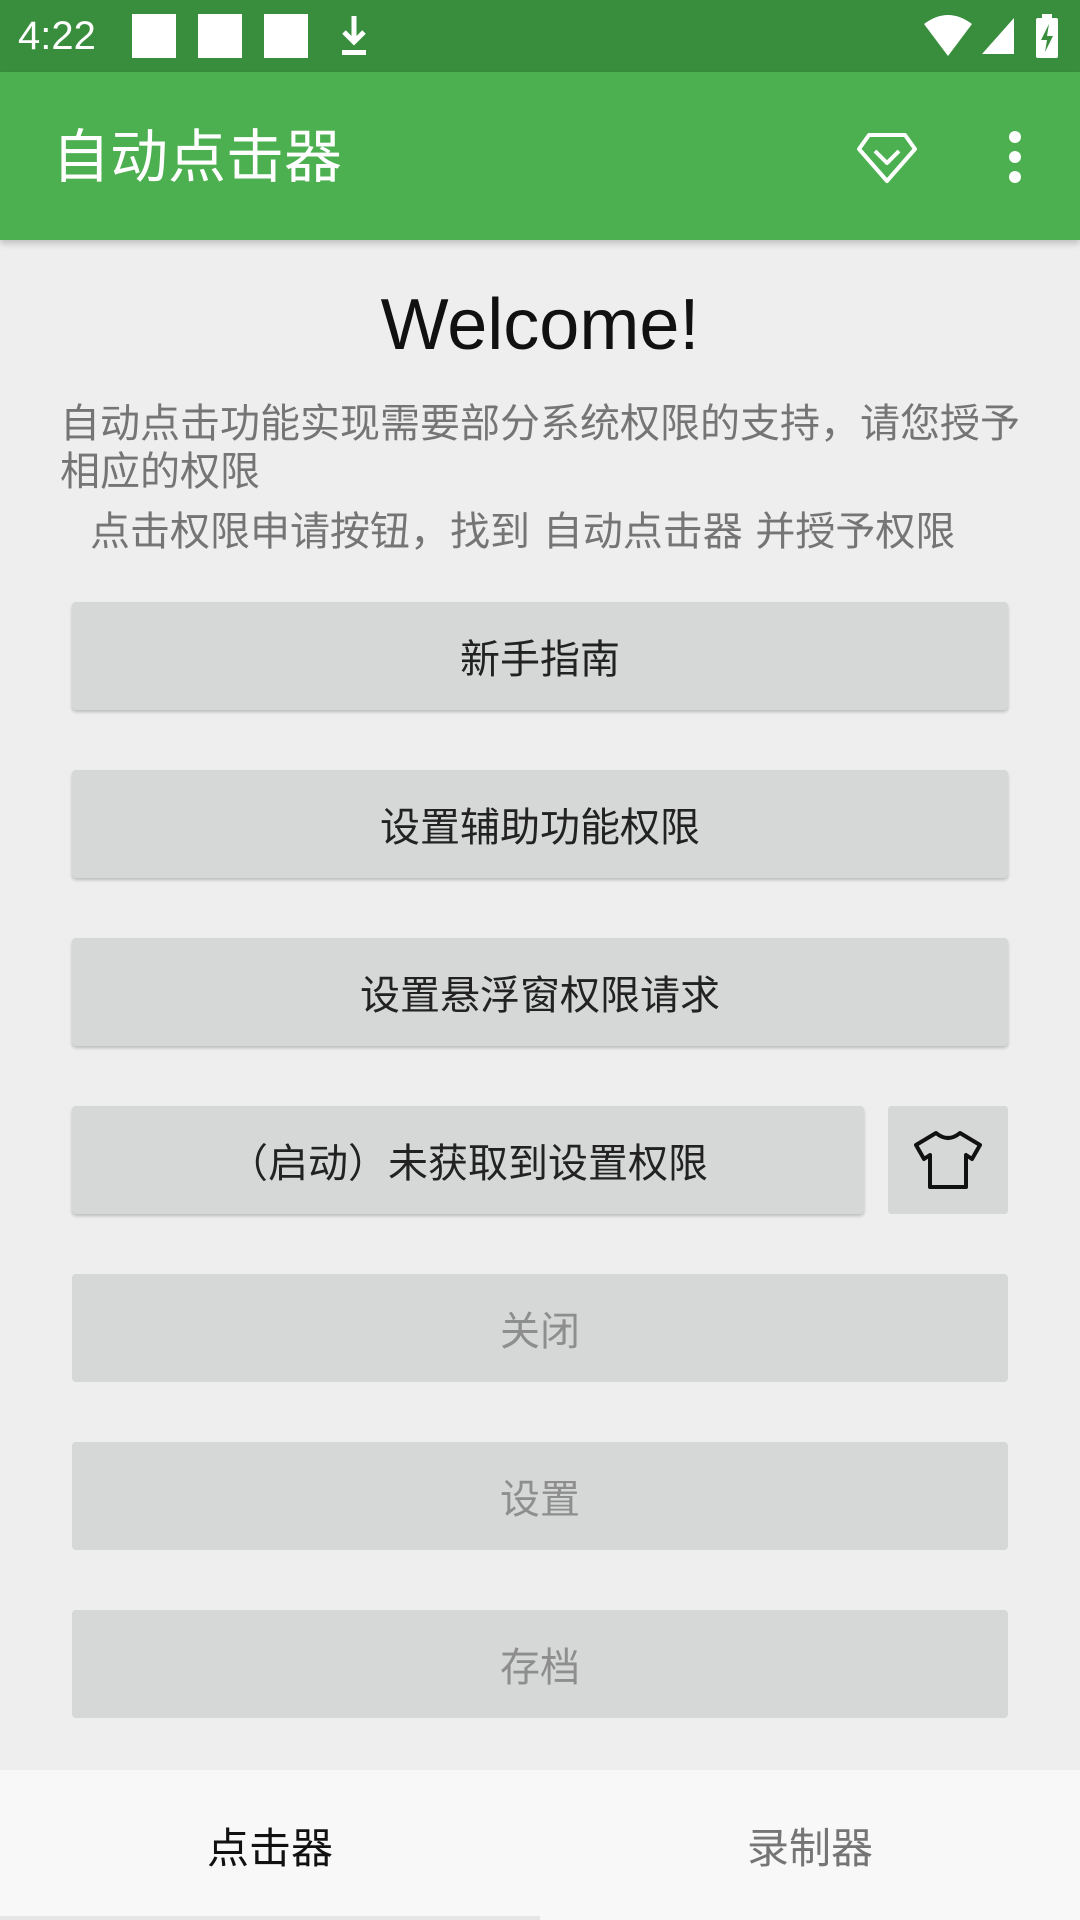  What do you see at coordinates (270, 1845) in the screenshot?
I see `tab-clicker: 点击器` at bounding box center [270, 1845].